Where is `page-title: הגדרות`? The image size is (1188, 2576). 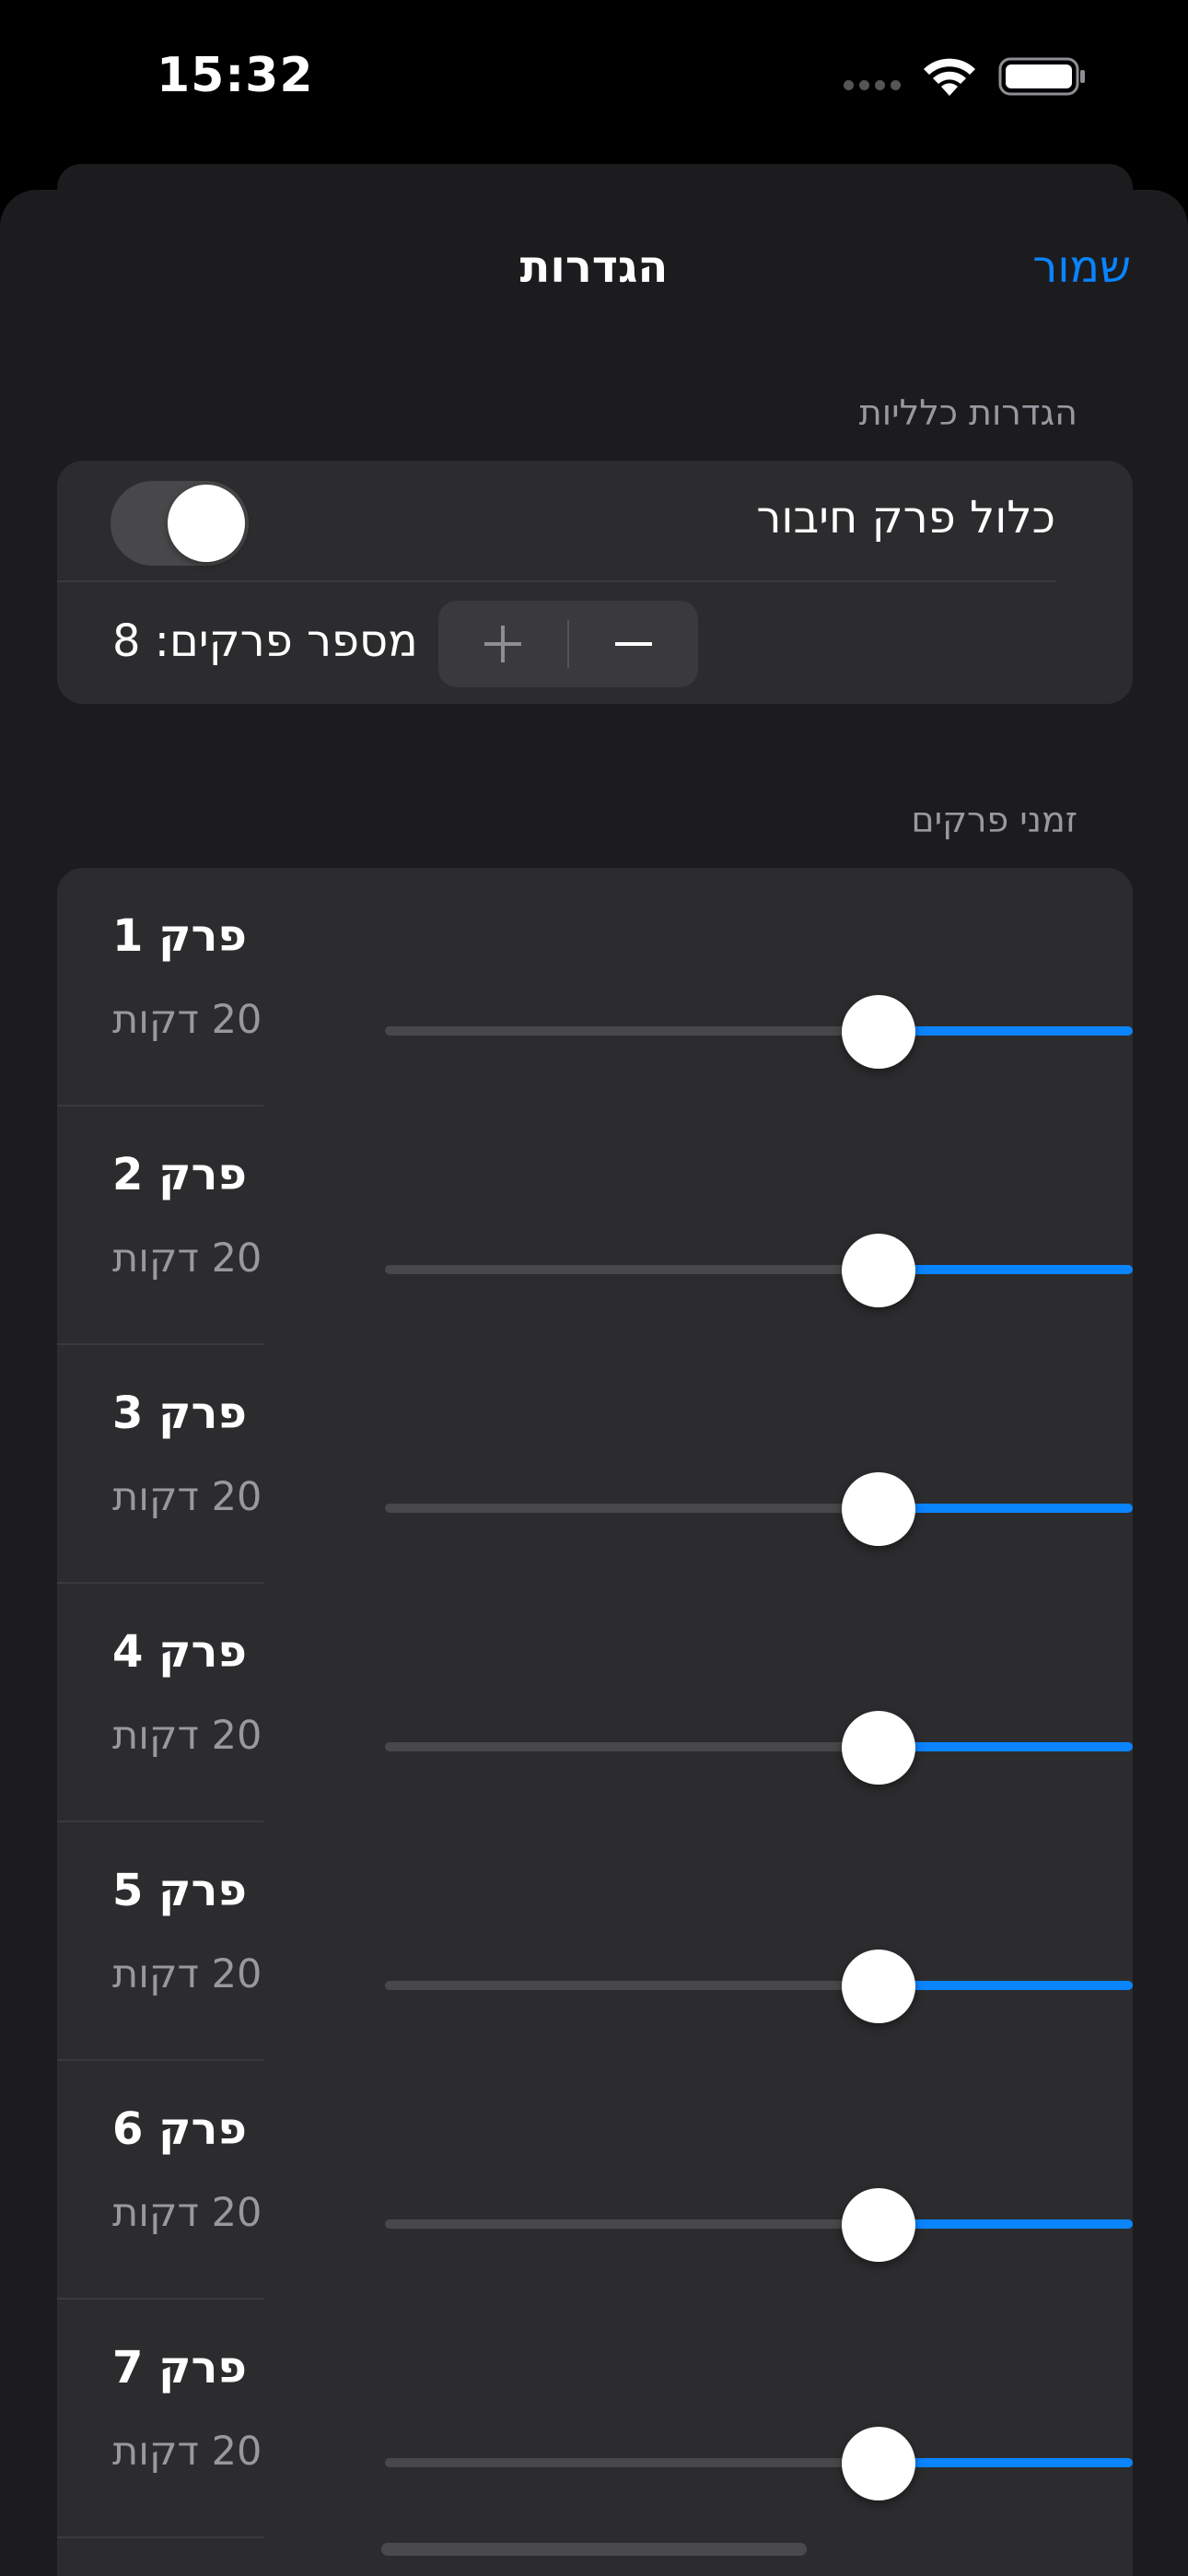 page-title: הגדרות is located at coordinates (594, 267).